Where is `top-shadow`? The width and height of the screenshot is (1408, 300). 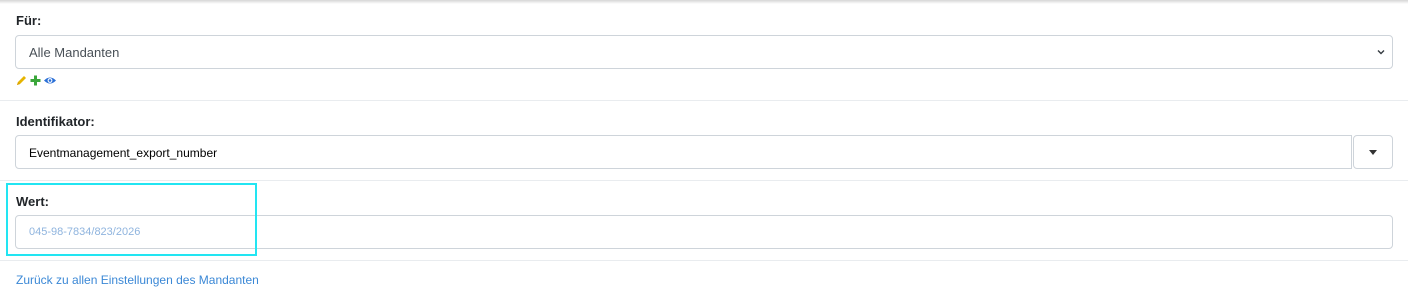
top-shadow is located at coordinates (704, 2).